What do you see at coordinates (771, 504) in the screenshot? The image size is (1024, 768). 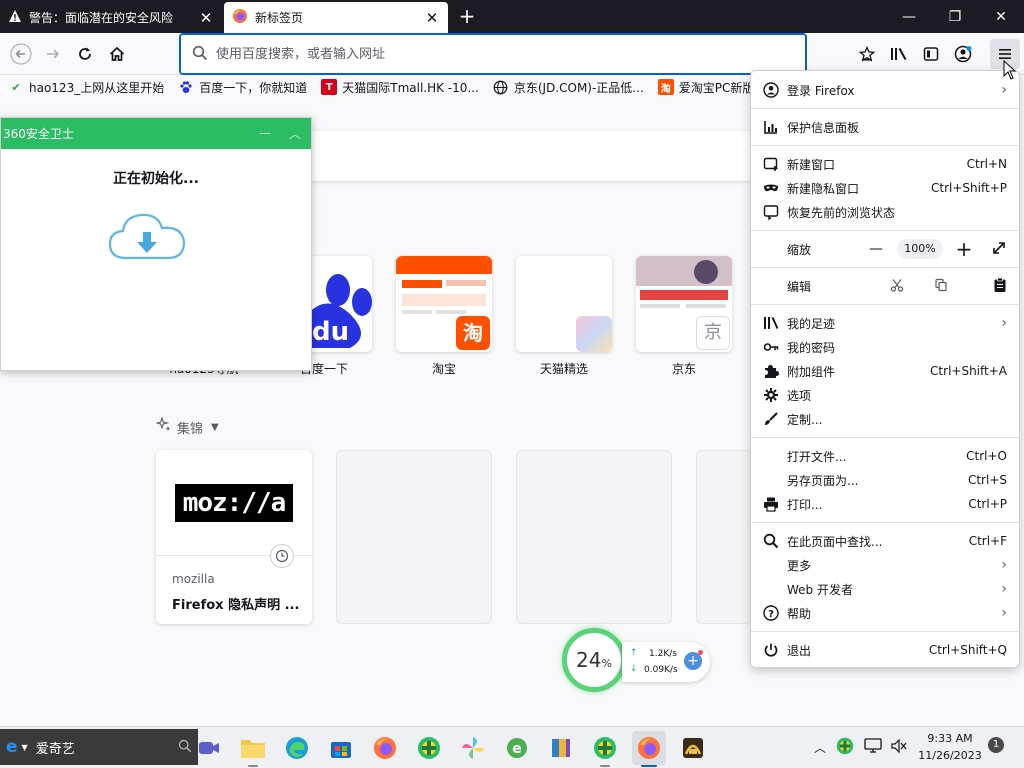 I see `print-icon` at bounding box center [771, 504].